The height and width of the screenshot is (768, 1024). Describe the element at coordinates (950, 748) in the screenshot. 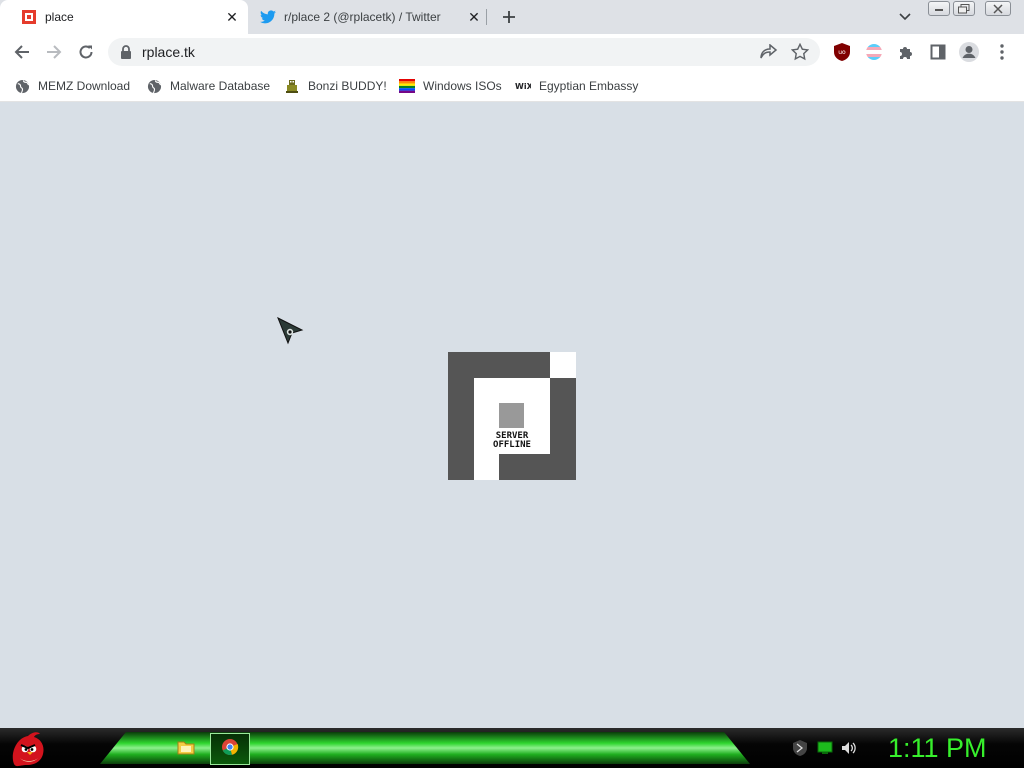

I see `taskbar-clock: 1:11 PM` at that location.